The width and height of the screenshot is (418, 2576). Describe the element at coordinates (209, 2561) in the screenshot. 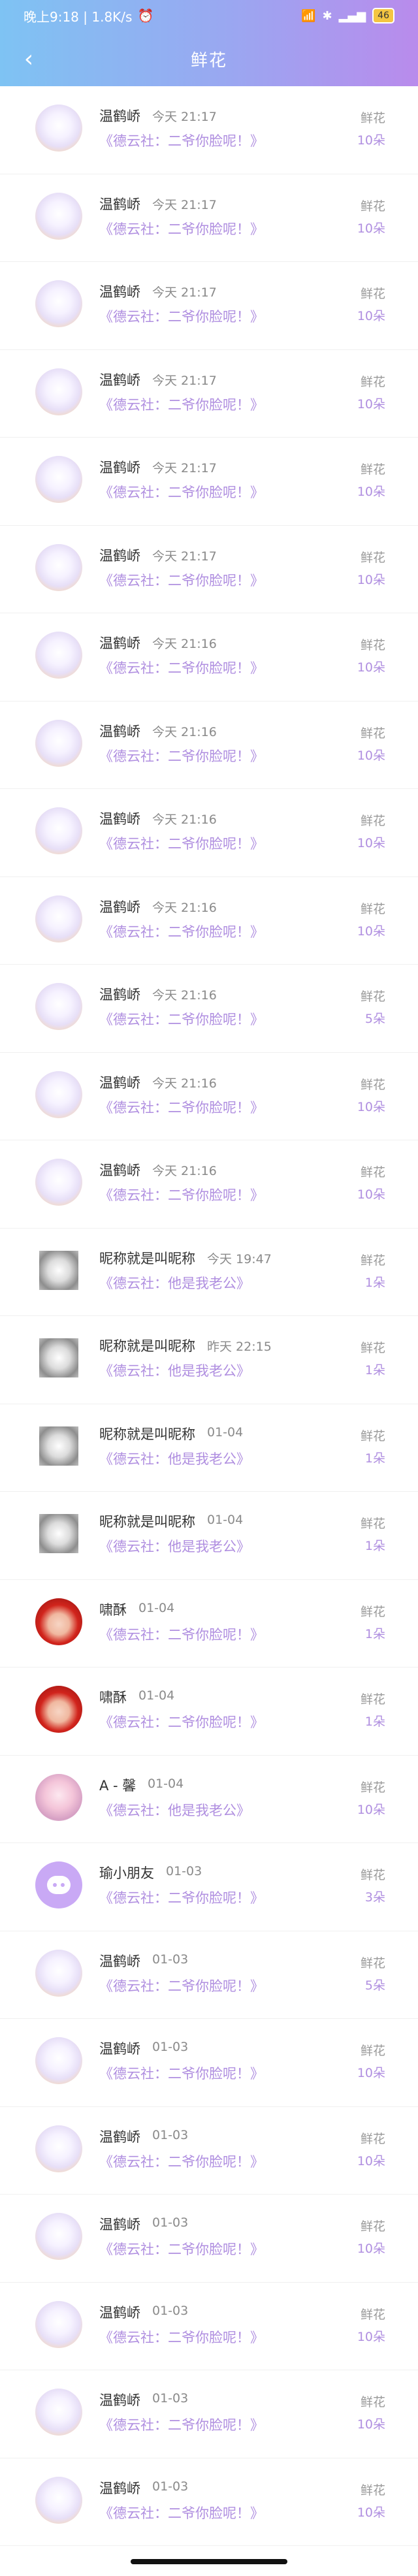

I see `home-indicator` at that location.